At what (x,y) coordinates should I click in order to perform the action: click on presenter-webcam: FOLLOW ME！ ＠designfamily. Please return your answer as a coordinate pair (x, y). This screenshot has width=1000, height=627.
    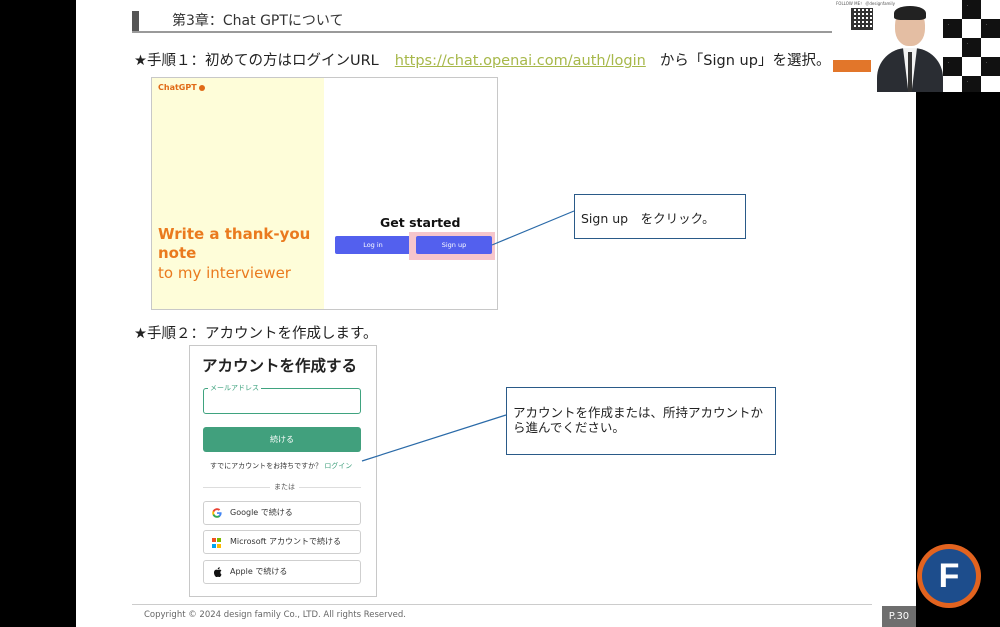
    Looking at the image, I should click on (916, 46).